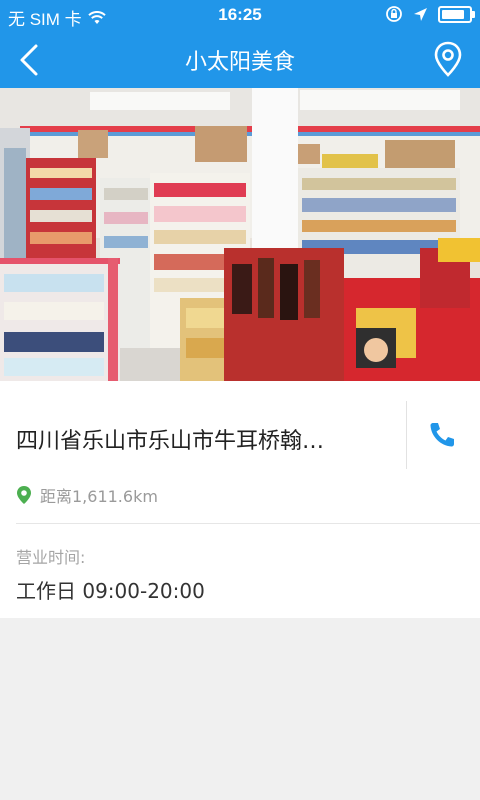  Describe the element at coordinates (99, 496) in the screenshot. I see `distance-text: 距离1,611.6km` at that location.